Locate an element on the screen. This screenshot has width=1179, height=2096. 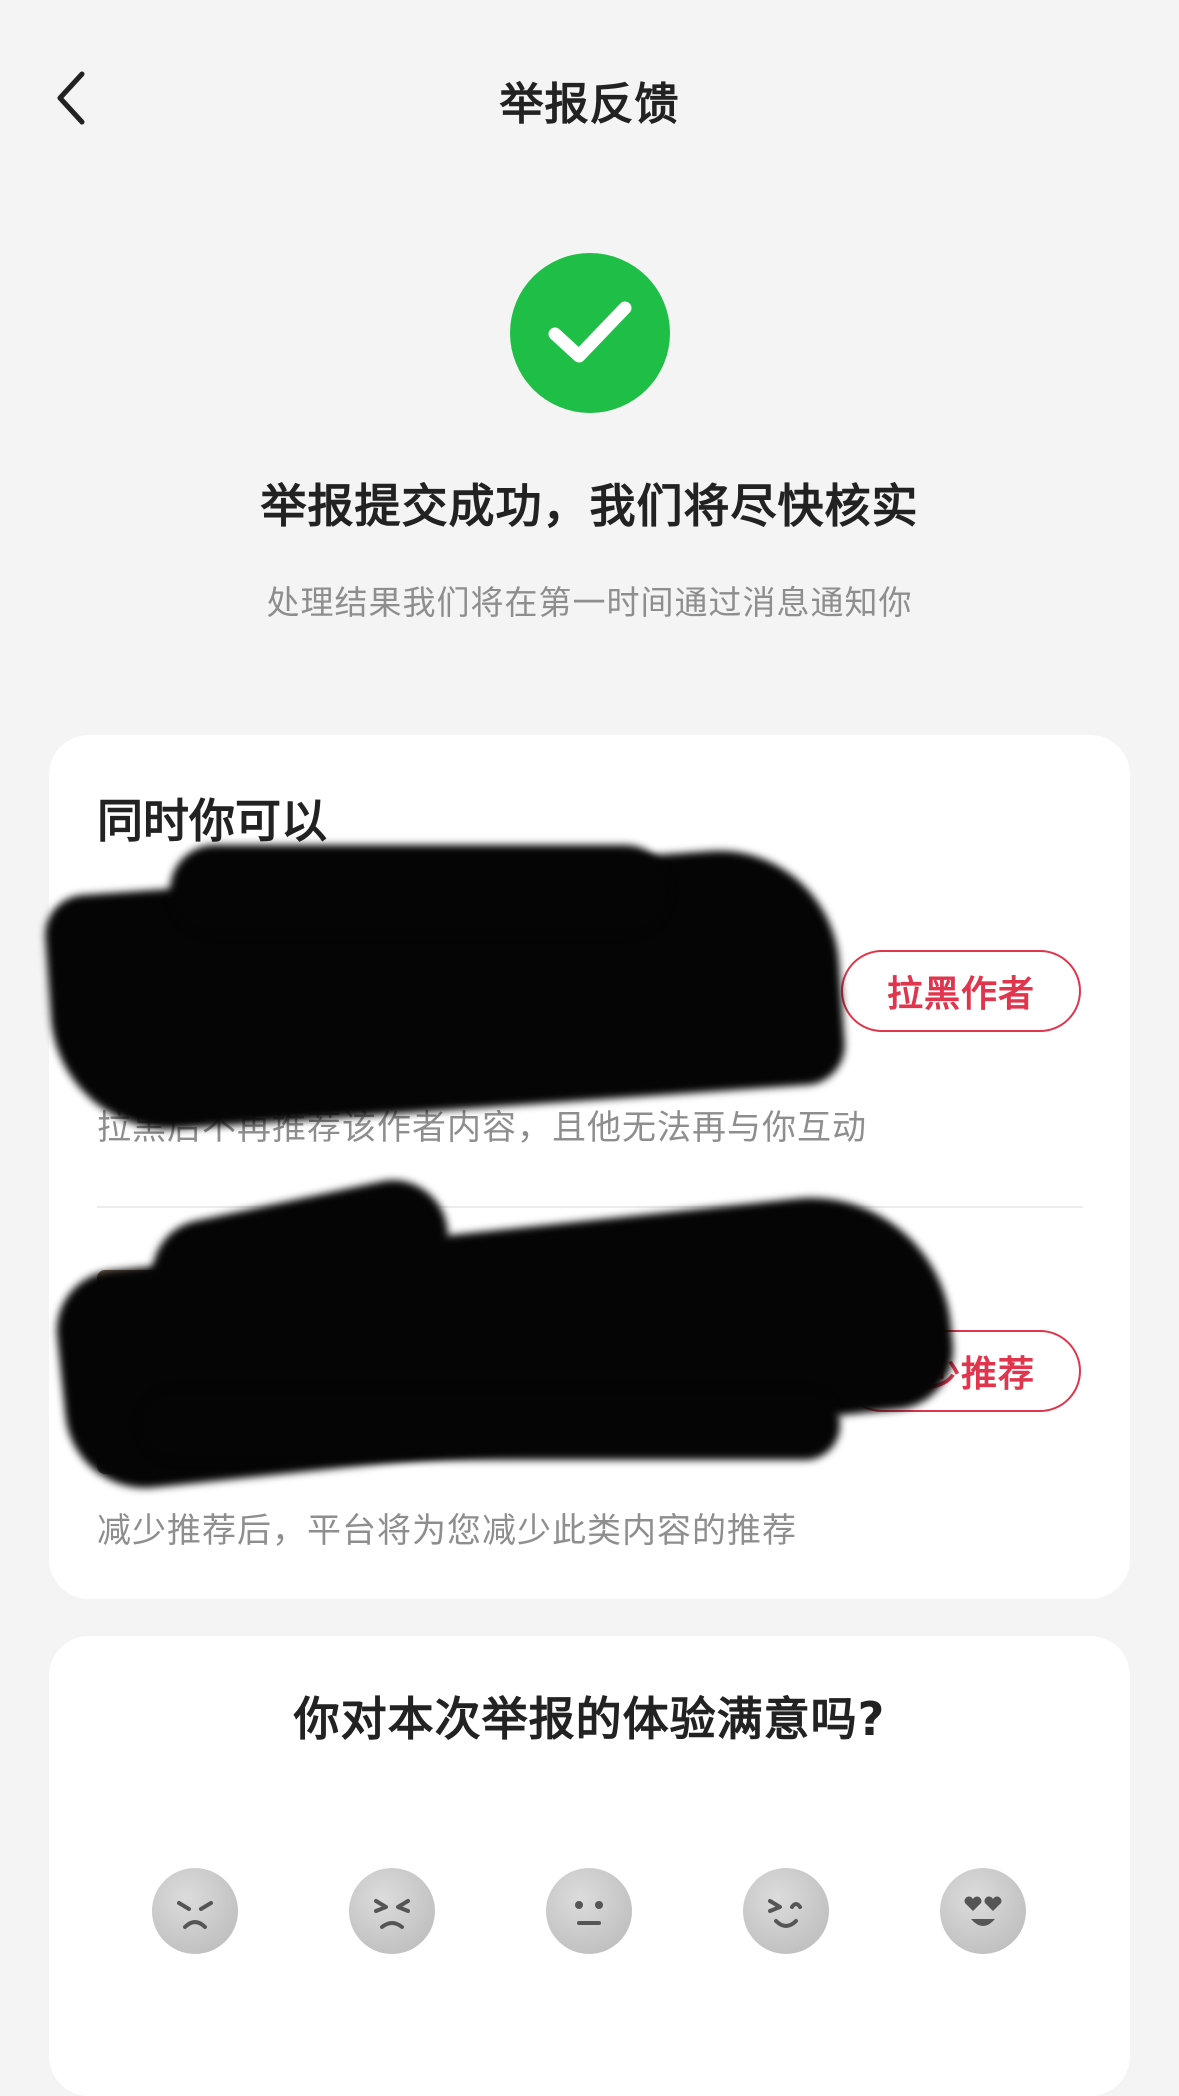
very-satisfied-face-icon is located at coordinates (983, 1911).